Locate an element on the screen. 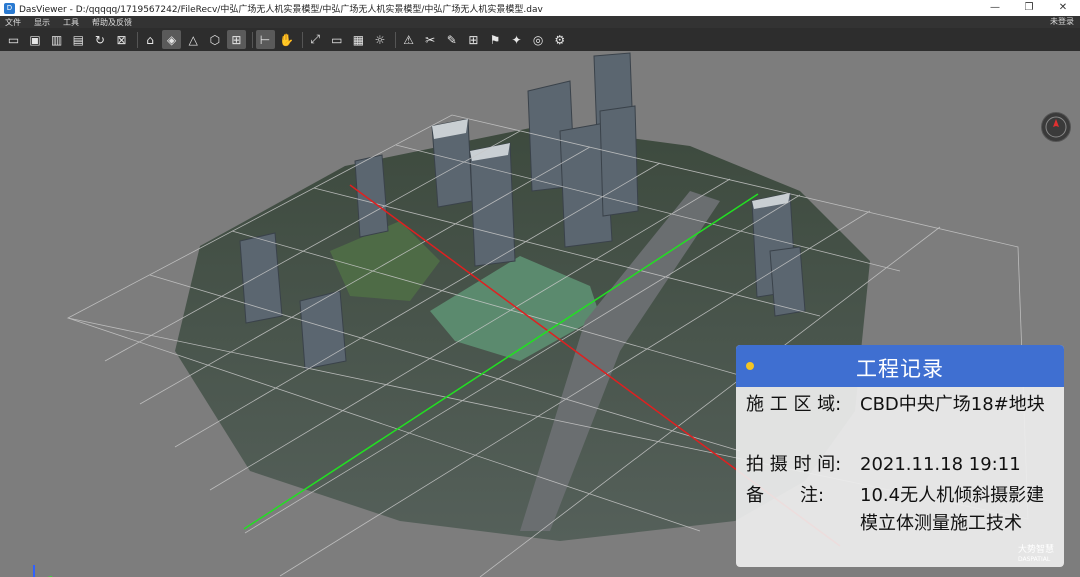 The image size is (1080, 577). record-row-note: 备 注: 10.4无人机倾斜摄影建模立体测量施工技术 is located at coordinates (899, 510).